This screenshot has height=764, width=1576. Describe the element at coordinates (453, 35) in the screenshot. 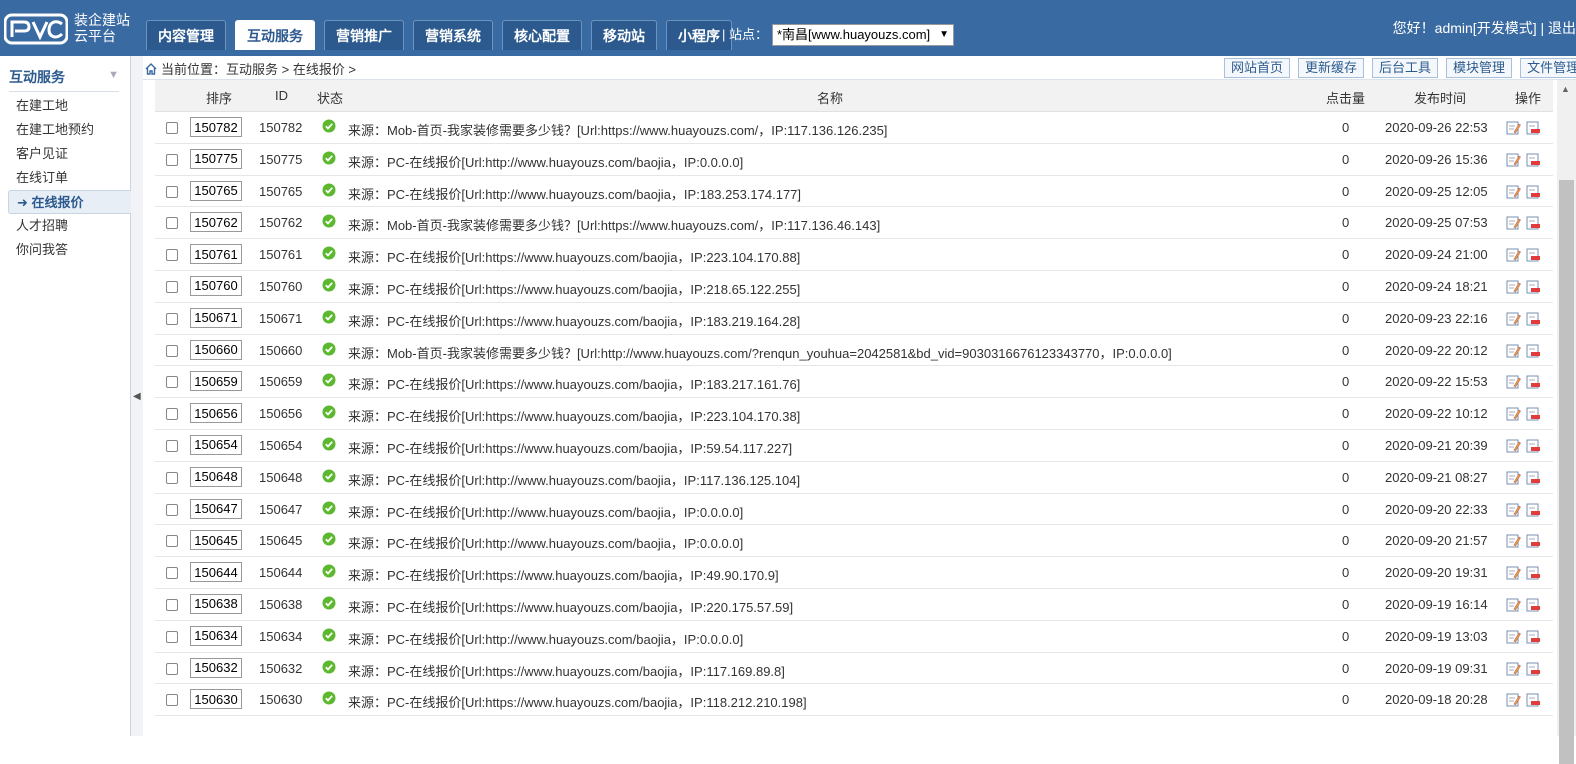

I see `tab-marketing-system: 营销系统` at that location.